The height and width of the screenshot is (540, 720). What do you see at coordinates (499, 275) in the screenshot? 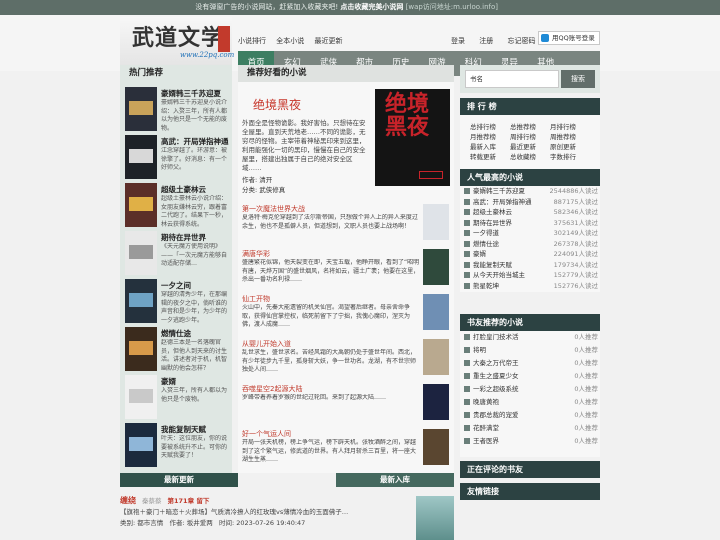
I see `popular-name: 从今天开始当城主` at bounding box center [499, 275].